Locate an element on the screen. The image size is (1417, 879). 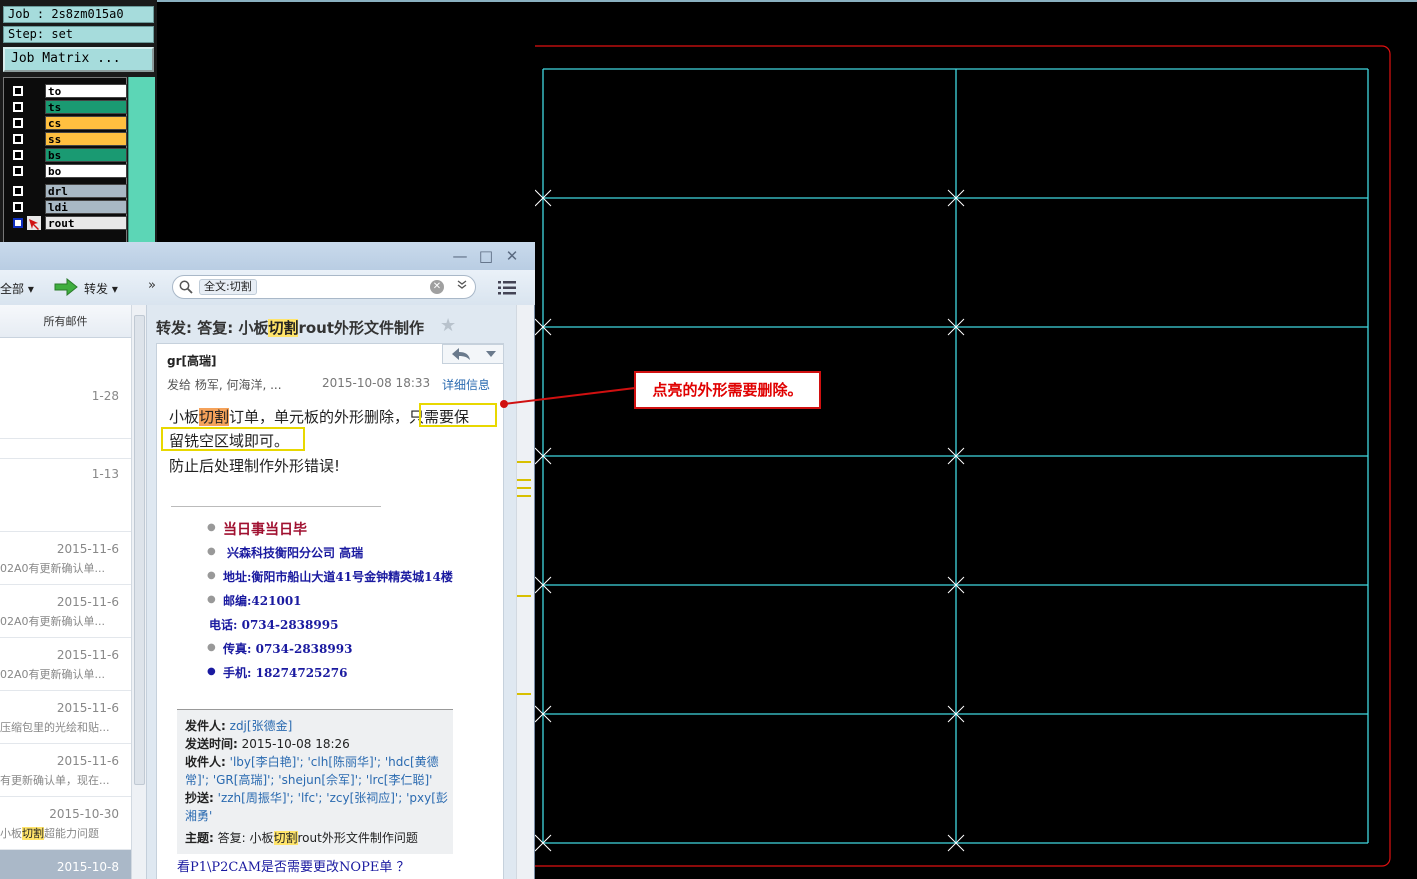
signature-divider is located at coordinates (276, 506).